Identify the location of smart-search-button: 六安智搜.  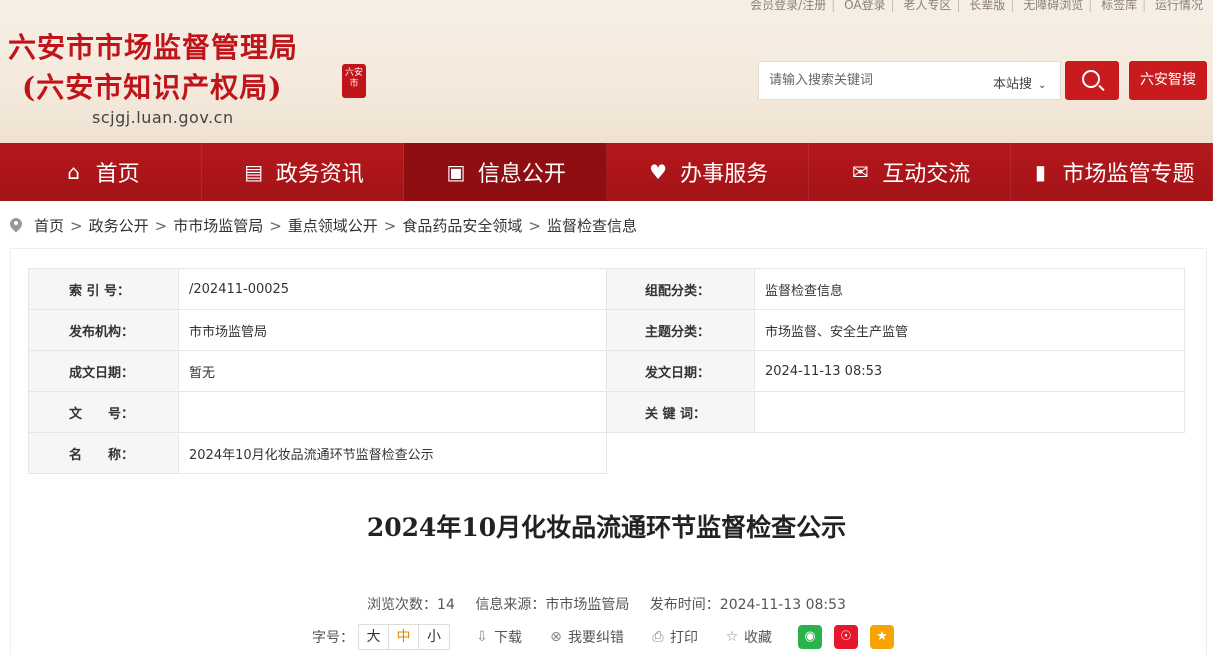
(1168, 80).